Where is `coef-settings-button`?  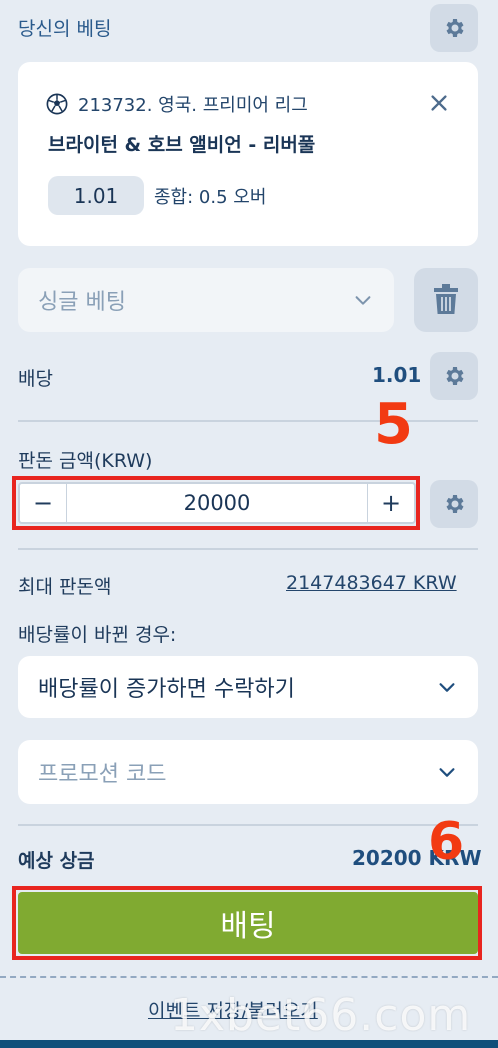 coef-settings-button is located at coordinates (454, 376).